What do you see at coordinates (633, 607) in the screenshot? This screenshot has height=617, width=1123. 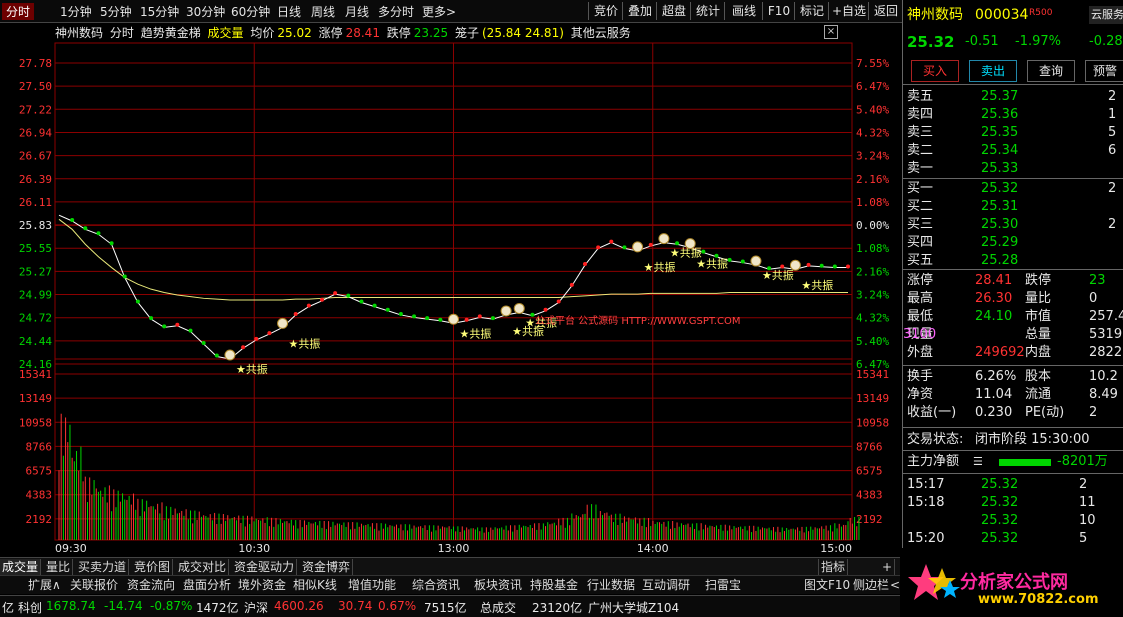 I see `status-server: 广州大学城Z104` at bounding box center [633, 607].